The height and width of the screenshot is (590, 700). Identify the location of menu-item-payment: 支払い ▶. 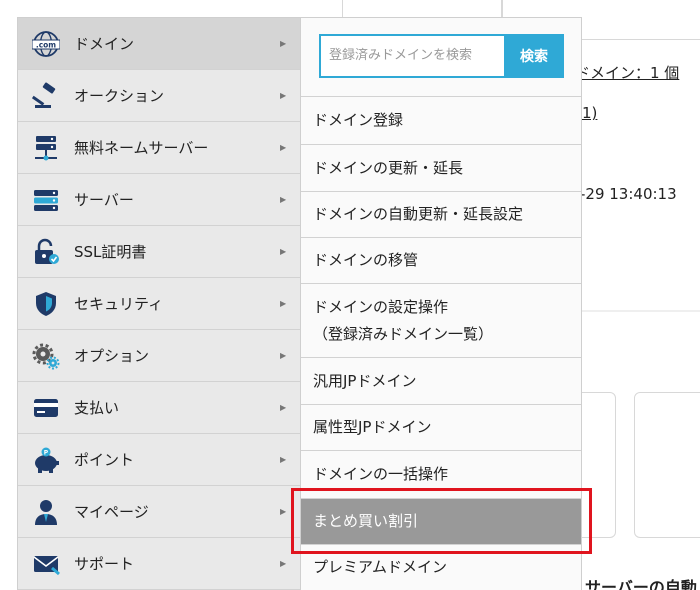
(159, 408).